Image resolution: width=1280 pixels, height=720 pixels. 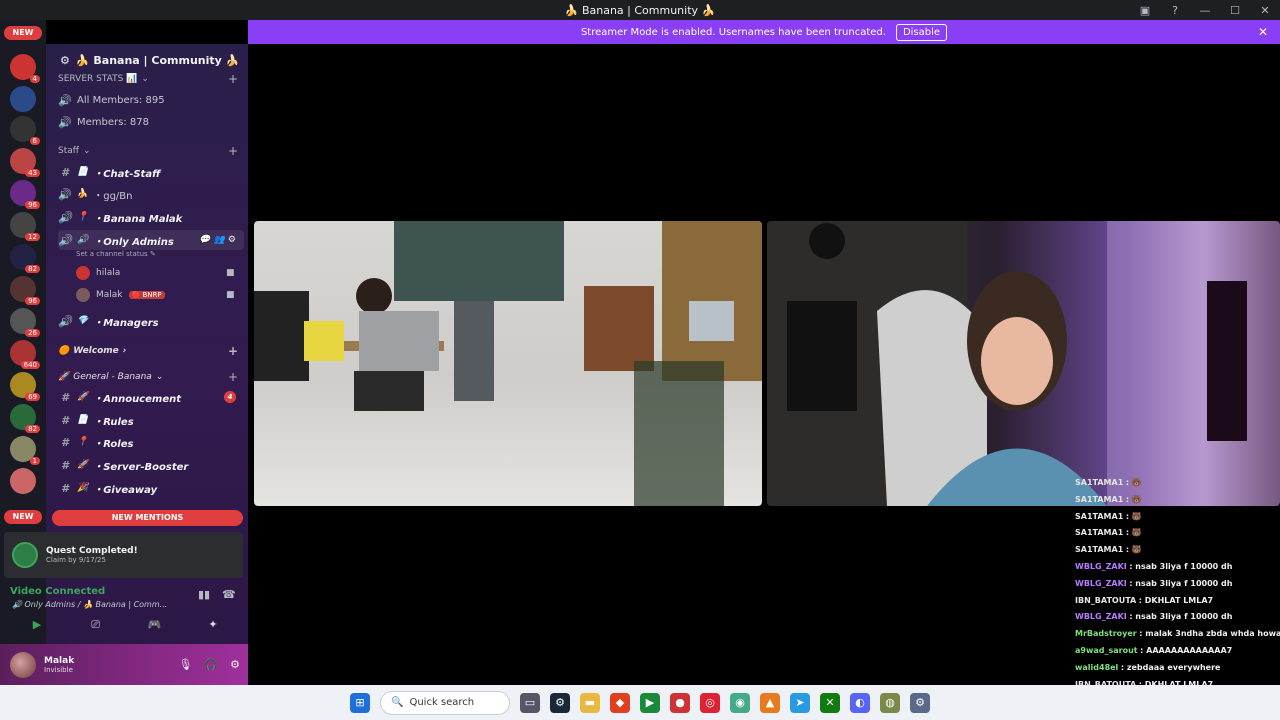 I want to click on channel-roles: # 📍 ・Roles, so click(x=151, y=442).